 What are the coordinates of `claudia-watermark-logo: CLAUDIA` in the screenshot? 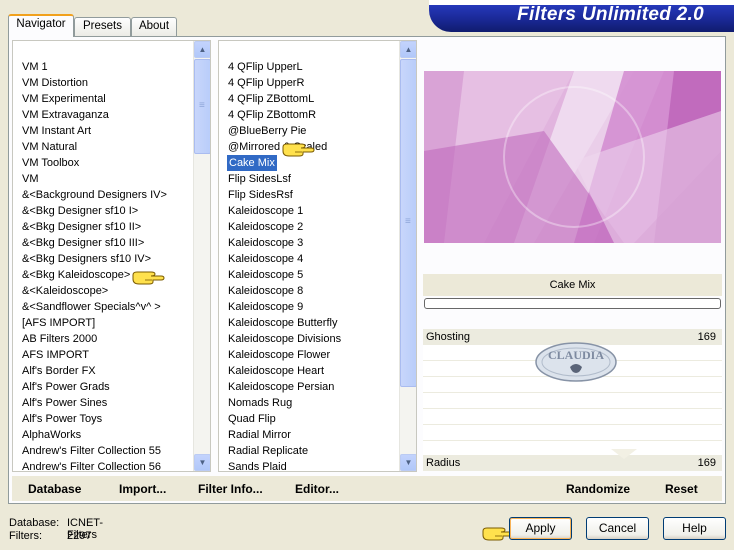 It's located at (576, 362).